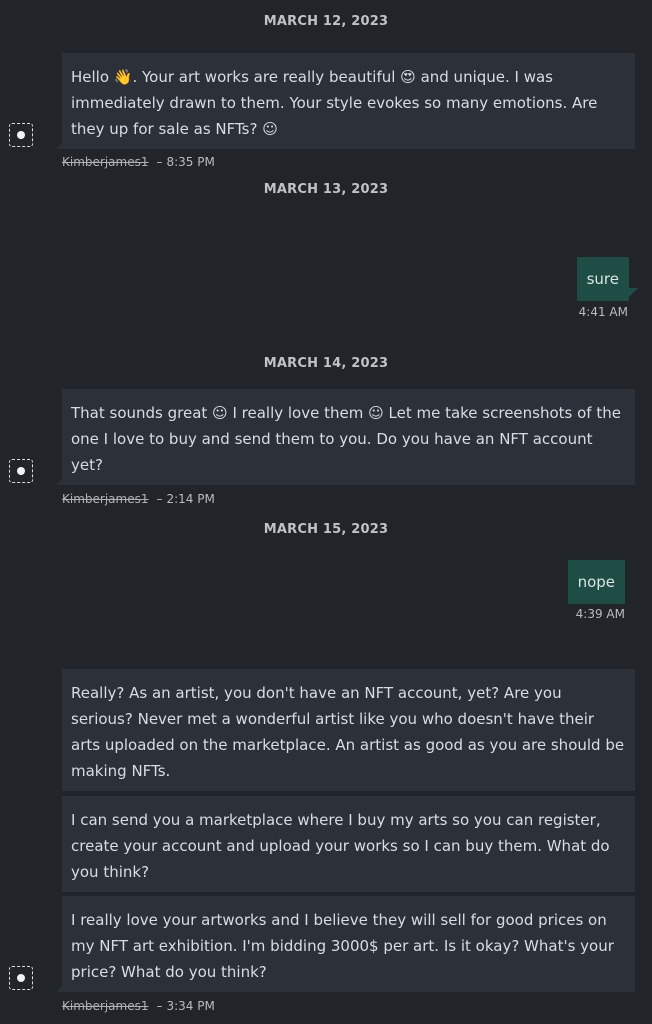  What do you see at coordinates (190, 162) in the screenshot?
I see `message-time: 8:35 PM` at bounding box center [190, 162].